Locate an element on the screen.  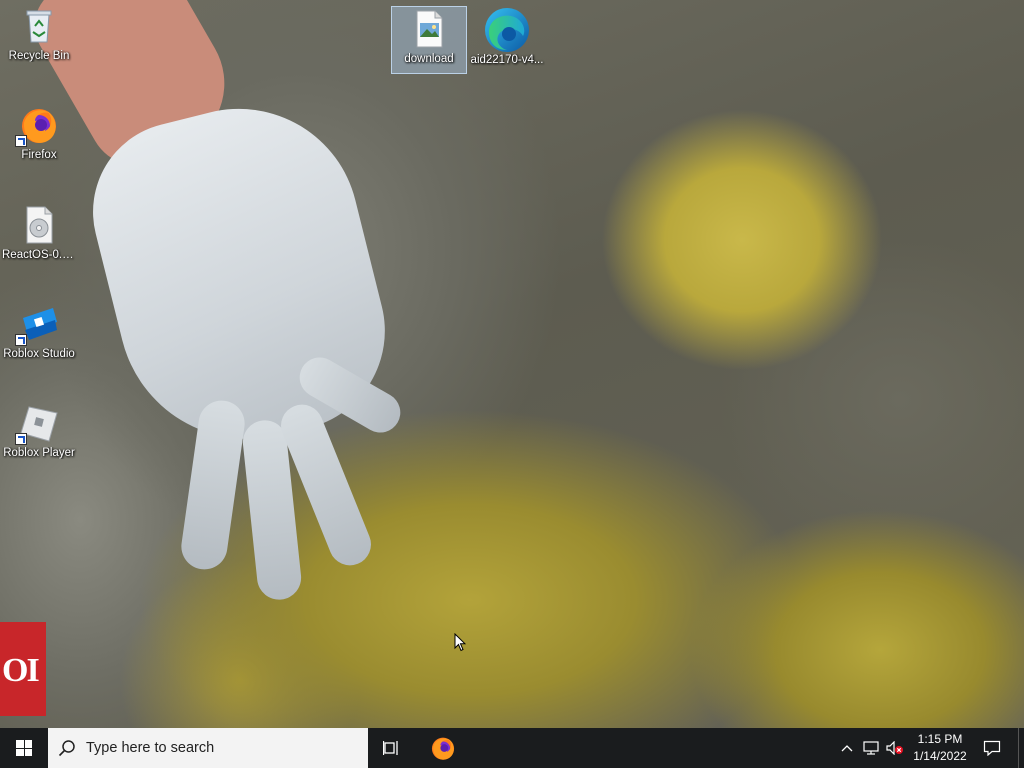
show-desktop-button is located at coordinates (1021, 748).